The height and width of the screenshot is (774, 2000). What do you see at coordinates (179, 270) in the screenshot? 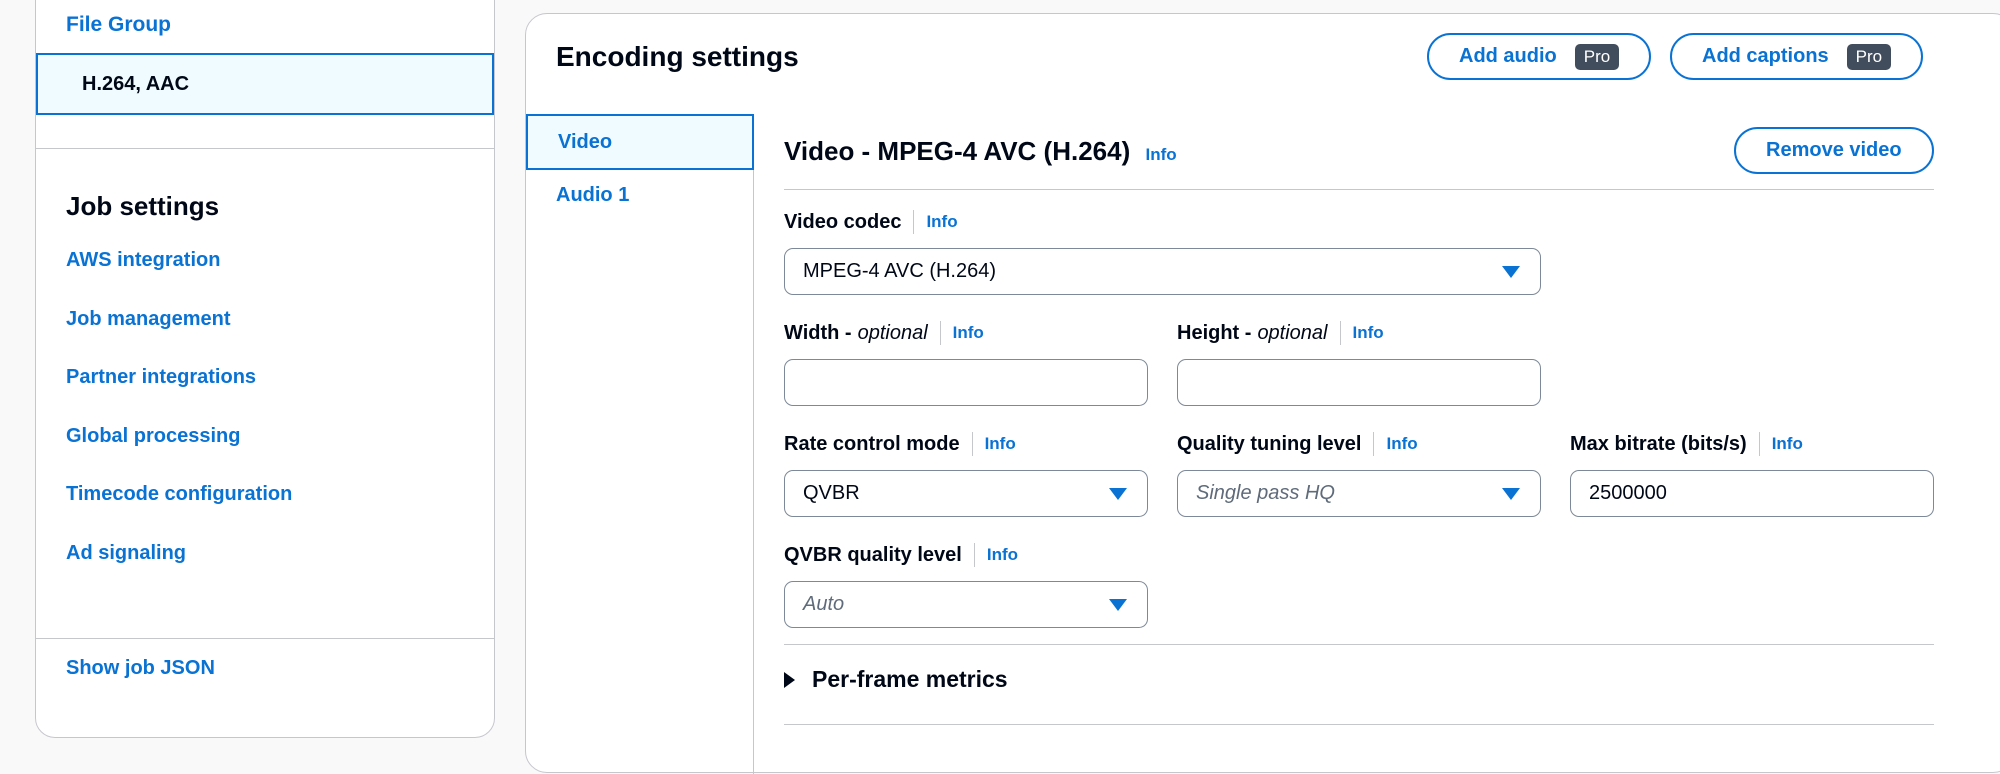
I see `nav-aws-integration: AWS integration` at bounding box center [179, 270].